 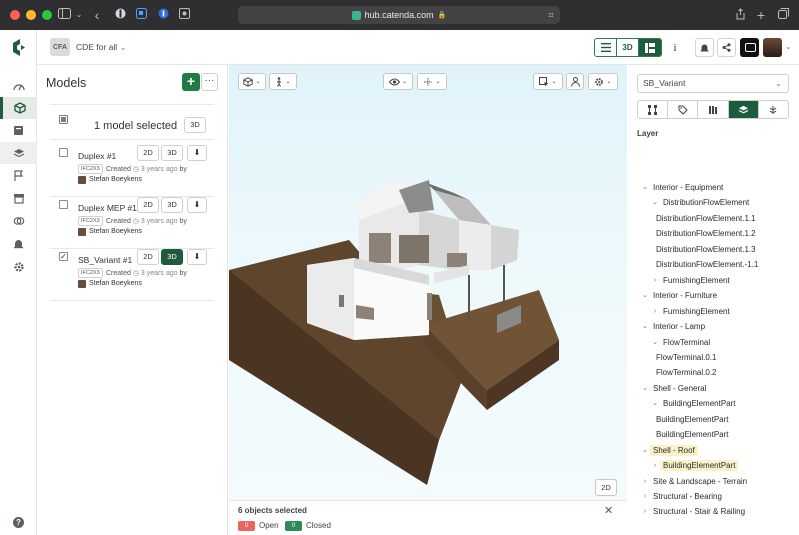 I want to click on viewpoint-dropdown: ⌄, so click(x=548, y=81).